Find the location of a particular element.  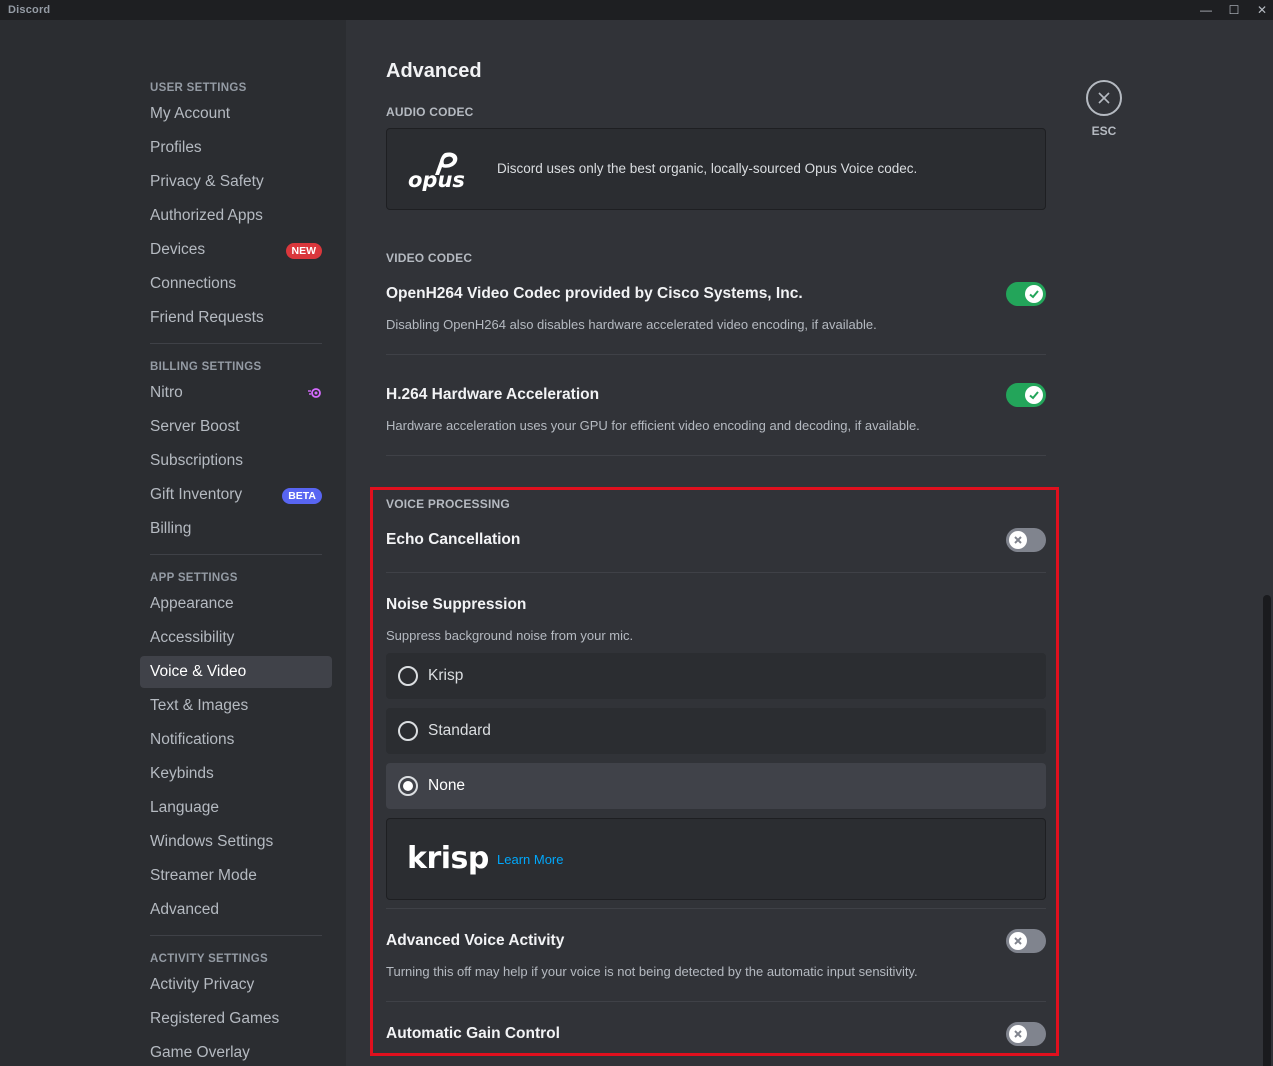

sidebar-item-label: Privacy & Safety is located at coordinates (207, 181).